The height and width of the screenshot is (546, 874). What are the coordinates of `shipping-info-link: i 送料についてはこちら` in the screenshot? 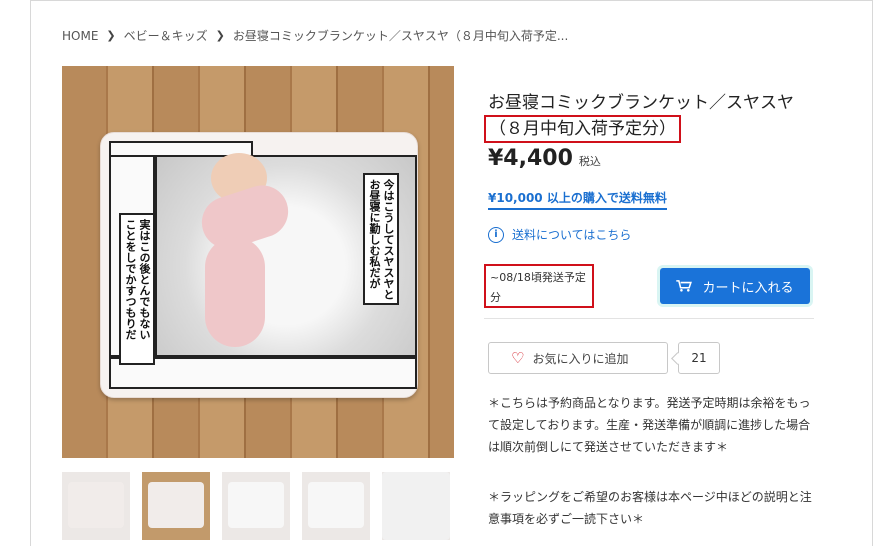 It's located at (559, 234).